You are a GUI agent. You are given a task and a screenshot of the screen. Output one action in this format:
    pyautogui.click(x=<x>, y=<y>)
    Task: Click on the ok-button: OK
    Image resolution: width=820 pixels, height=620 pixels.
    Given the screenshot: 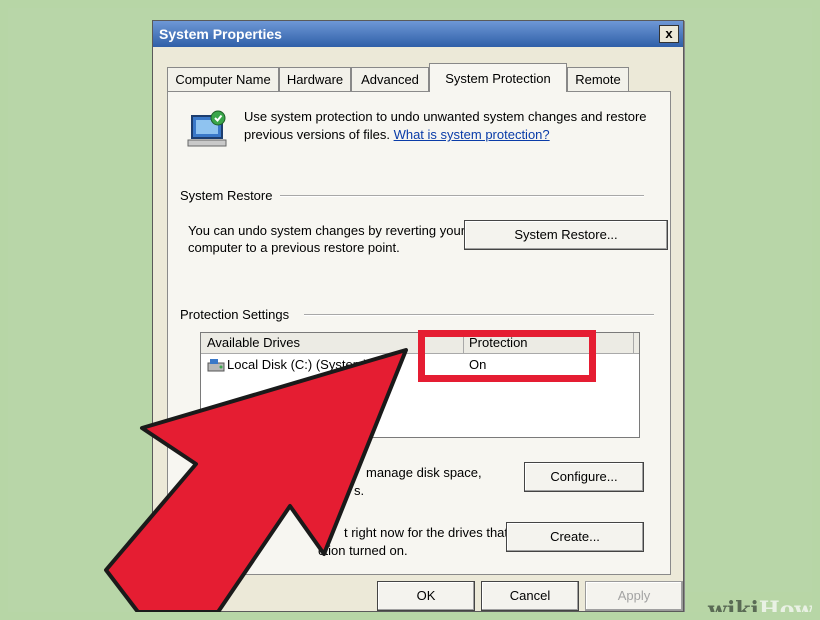 What is the action you would take?
    pyautogui.click(x=426, y=596)
    